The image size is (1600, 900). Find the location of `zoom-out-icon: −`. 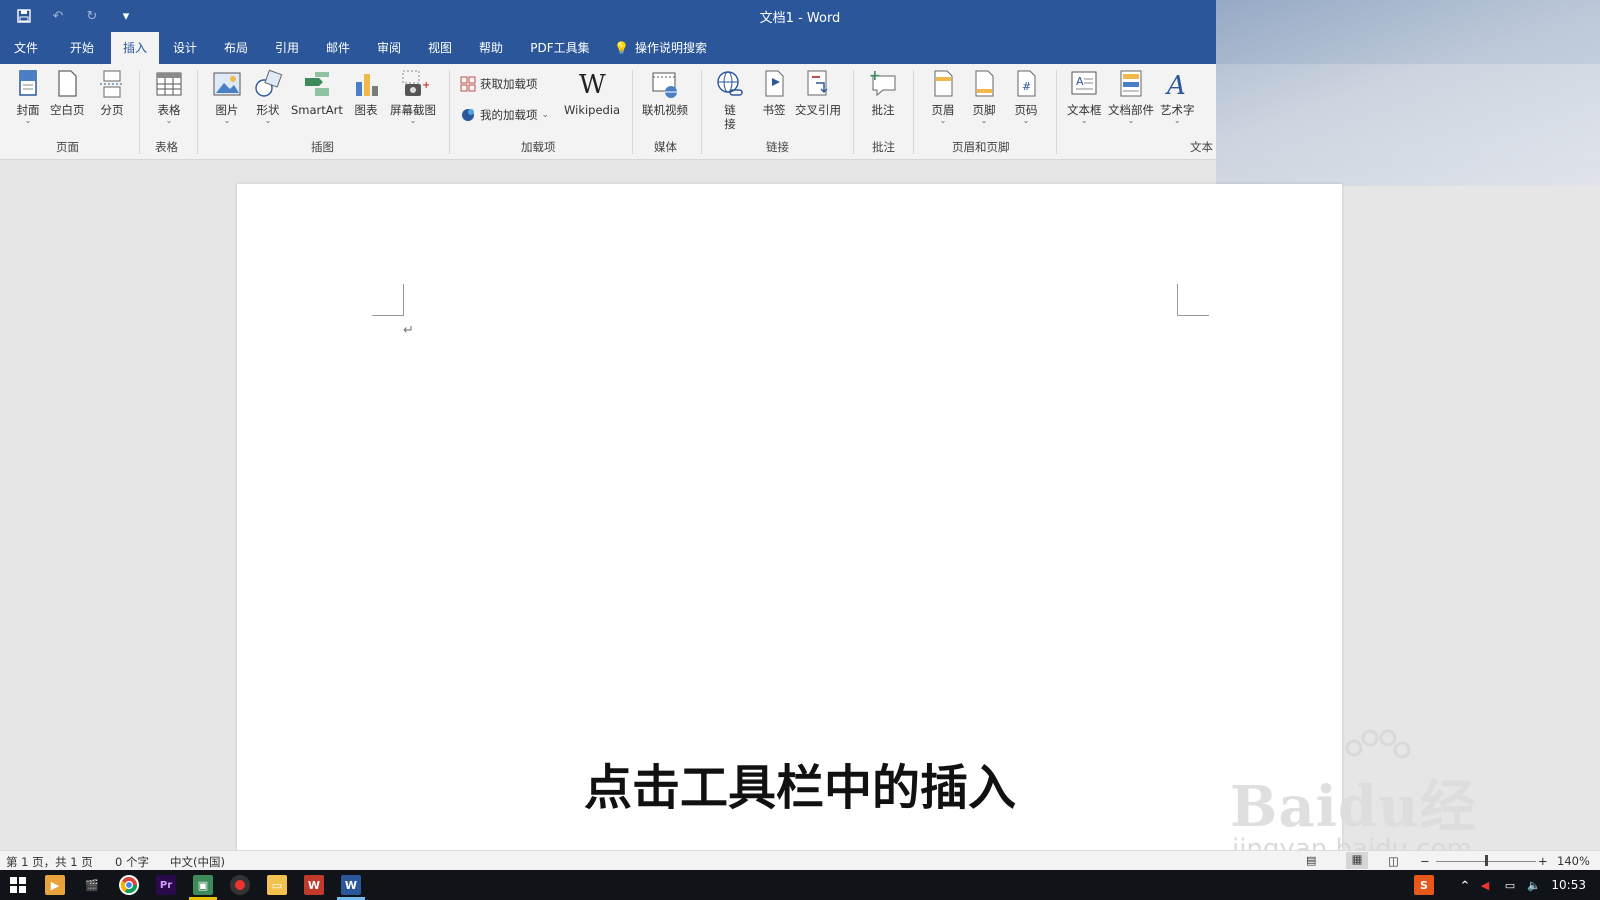

zoom-out-icon: − is located at coordinates (1425, 861).